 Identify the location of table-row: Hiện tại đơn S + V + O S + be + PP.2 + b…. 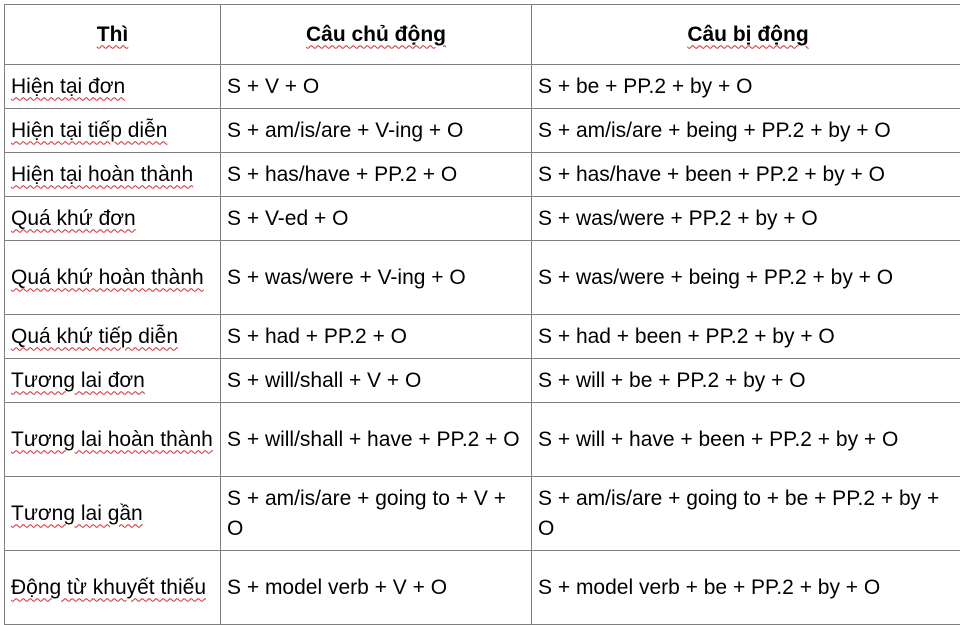
(482, 87).